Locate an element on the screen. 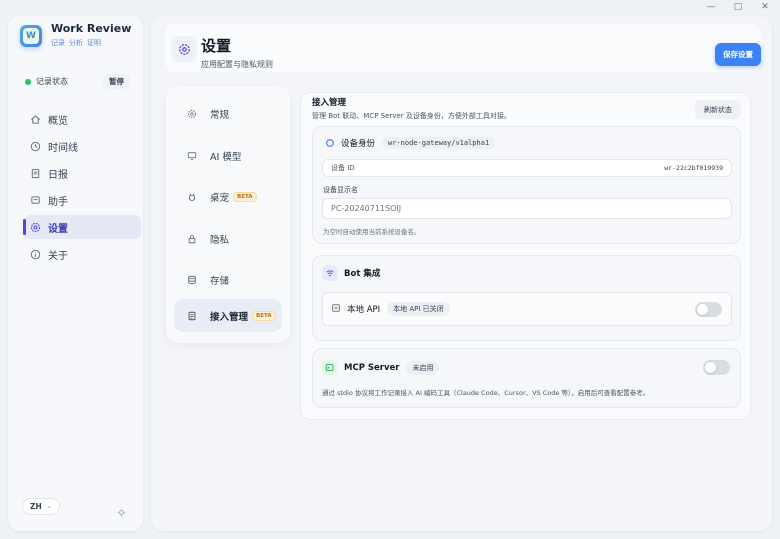 The image size is (780, 539). chevron-down-icon: ⌄ is located at coordinates (49, 506).